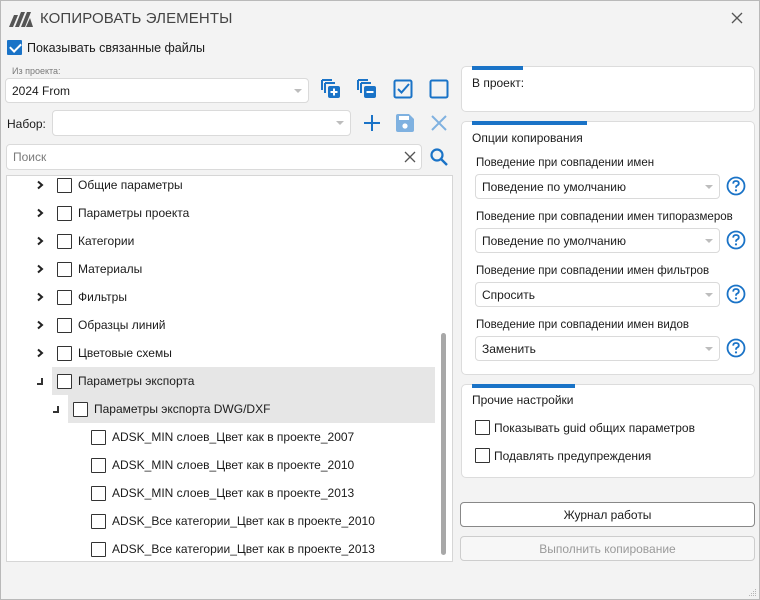 This screenshot has height=600, width=760. I want to click on option-label: Поведение при совпадении имен видов, so click(583, 325).